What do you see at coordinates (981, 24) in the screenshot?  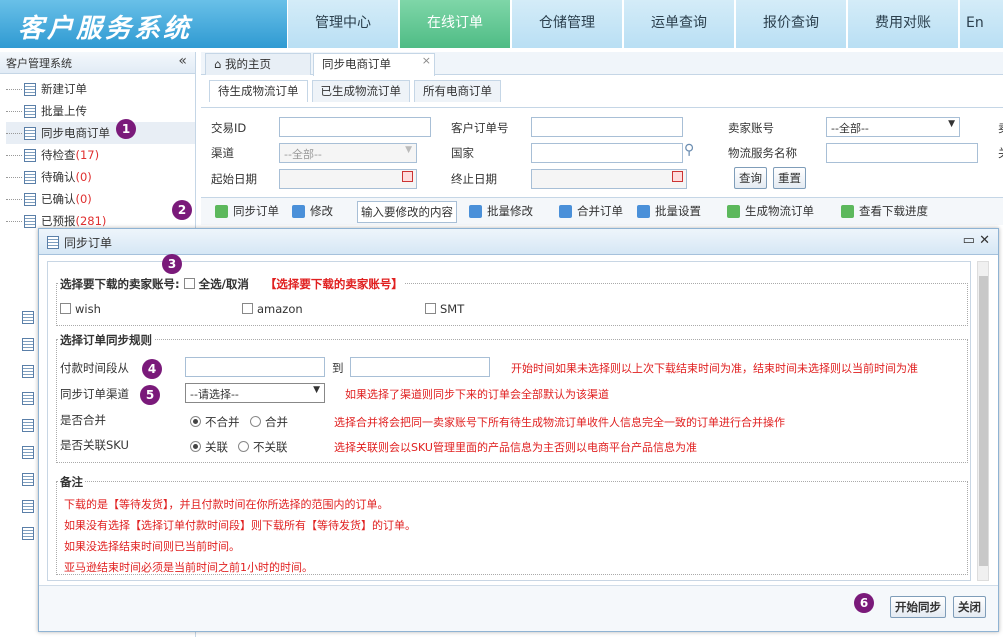 I see `nav-more: En` at bounding box center [981, 24].